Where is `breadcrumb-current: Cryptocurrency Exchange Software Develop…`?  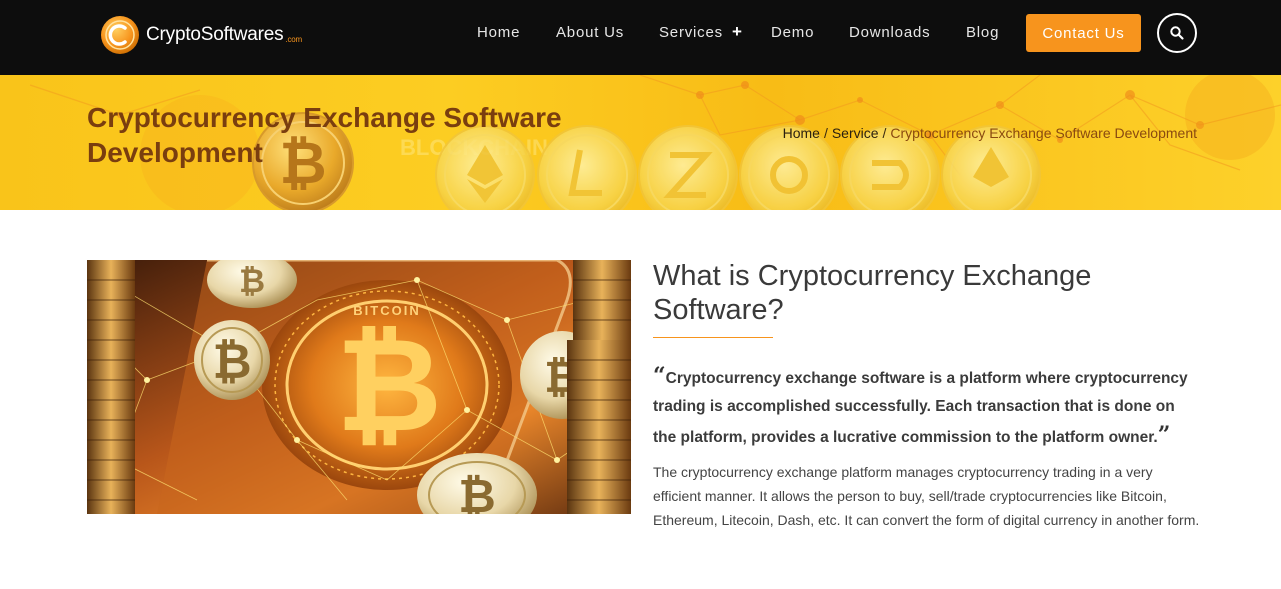 breadcrumb-current: Cryptocurrency Exchange Software Develop… is located at coordinates (1043, 133).